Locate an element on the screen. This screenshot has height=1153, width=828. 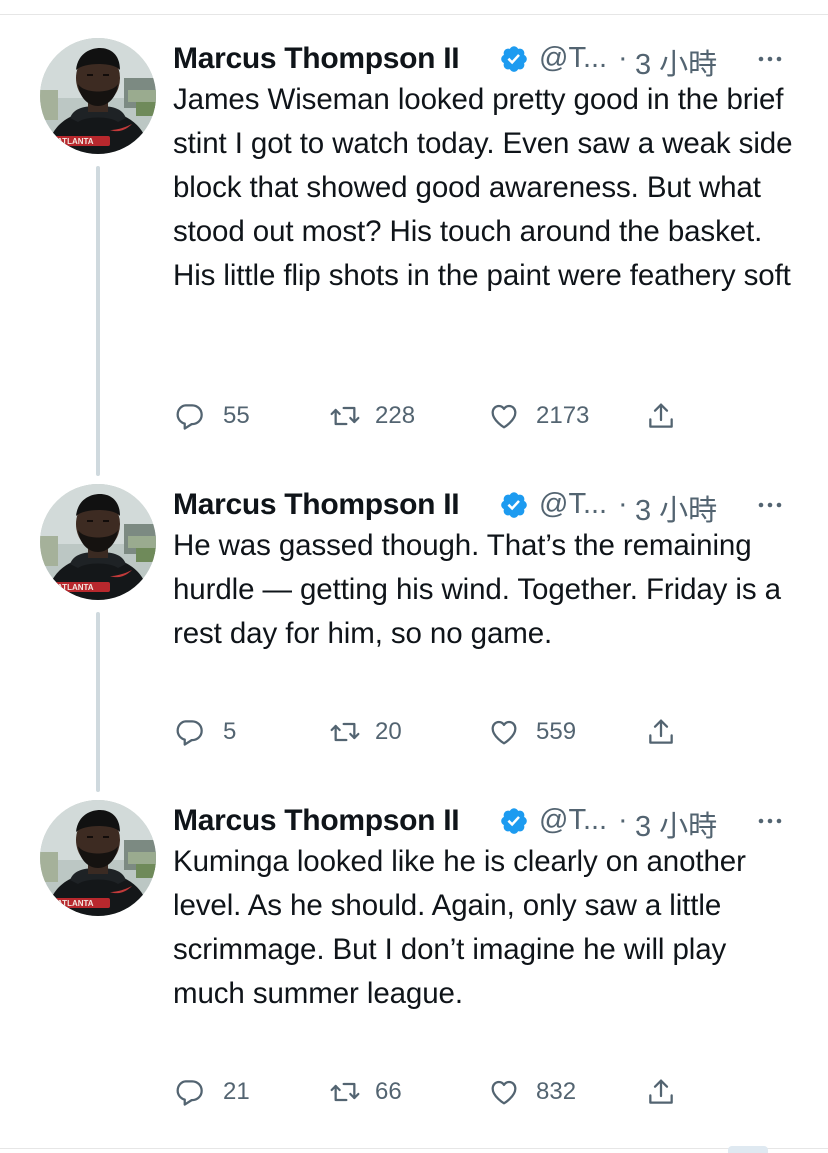
reply-count: 21 is located at coordinates (236, 1091).